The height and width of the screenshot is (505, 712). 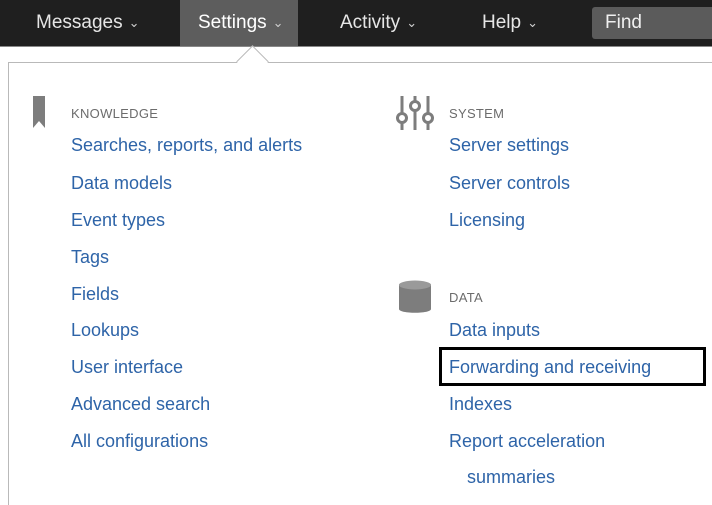 I want to click on nav-help: Help ⌄, so click(x=510, y=23).